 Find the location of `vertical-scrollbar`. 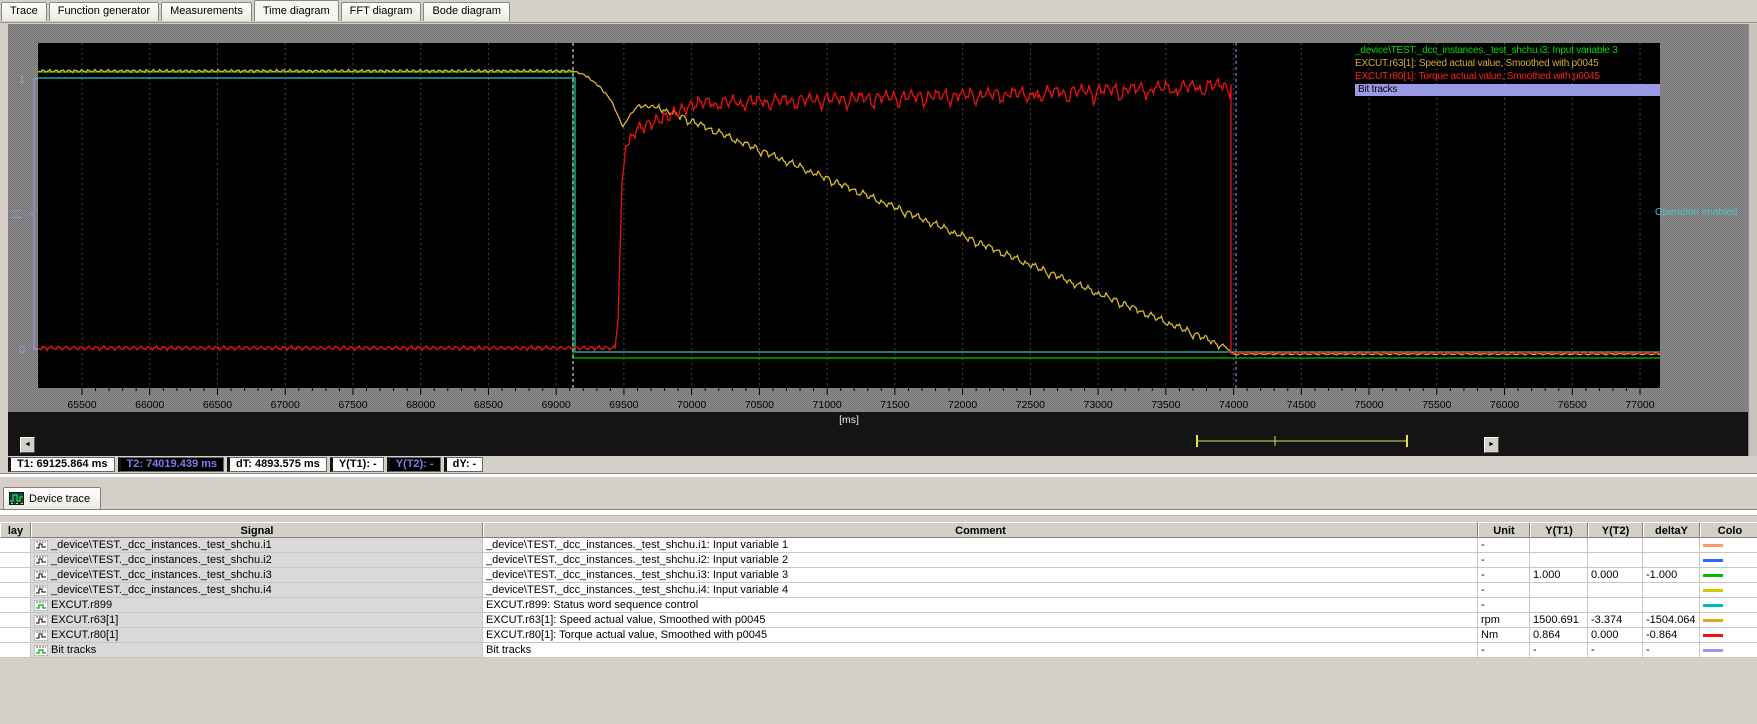

vertical-scrollbar is located at coordinates (1752, 240).